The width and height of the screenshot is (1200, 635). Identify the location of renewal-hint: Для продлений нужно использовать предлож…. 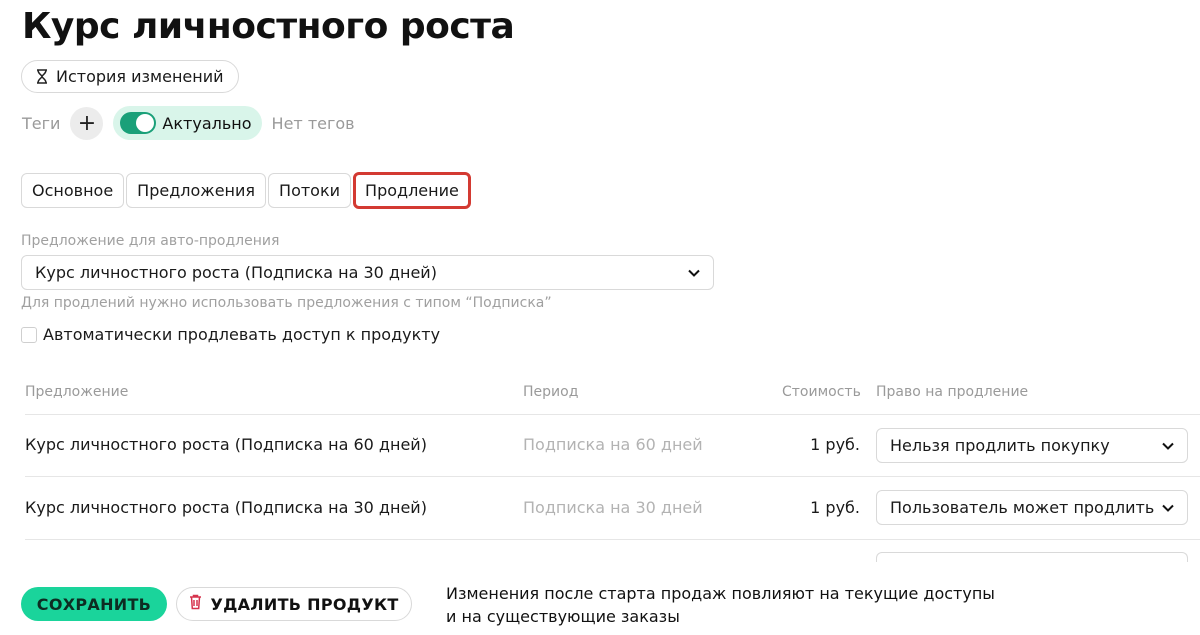
(286, 303).